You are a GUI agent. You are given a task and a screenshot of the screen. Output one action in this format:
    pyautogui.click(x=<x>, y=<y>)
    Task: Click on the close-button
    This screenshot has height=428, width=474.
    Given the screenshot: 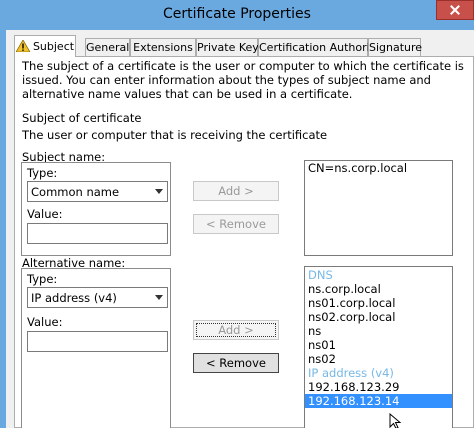 What is the action you would take?
    pyautogui.click(x=455, y=10)
    